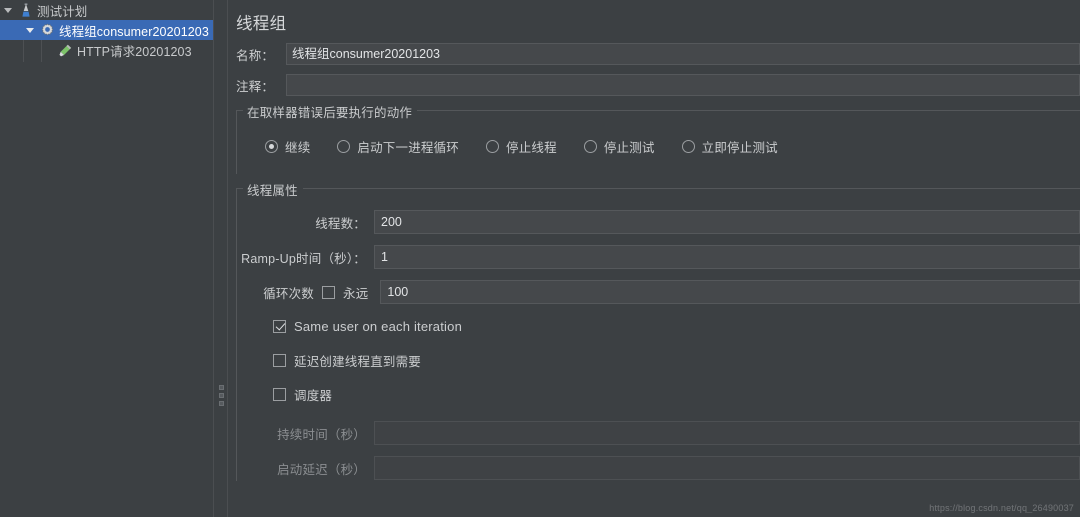 The image size is (1080, 517). What do you see at coordinates (65, 50) in the screenshot?
I see `http-request-pen-icon` at bounding box center [65, 50].